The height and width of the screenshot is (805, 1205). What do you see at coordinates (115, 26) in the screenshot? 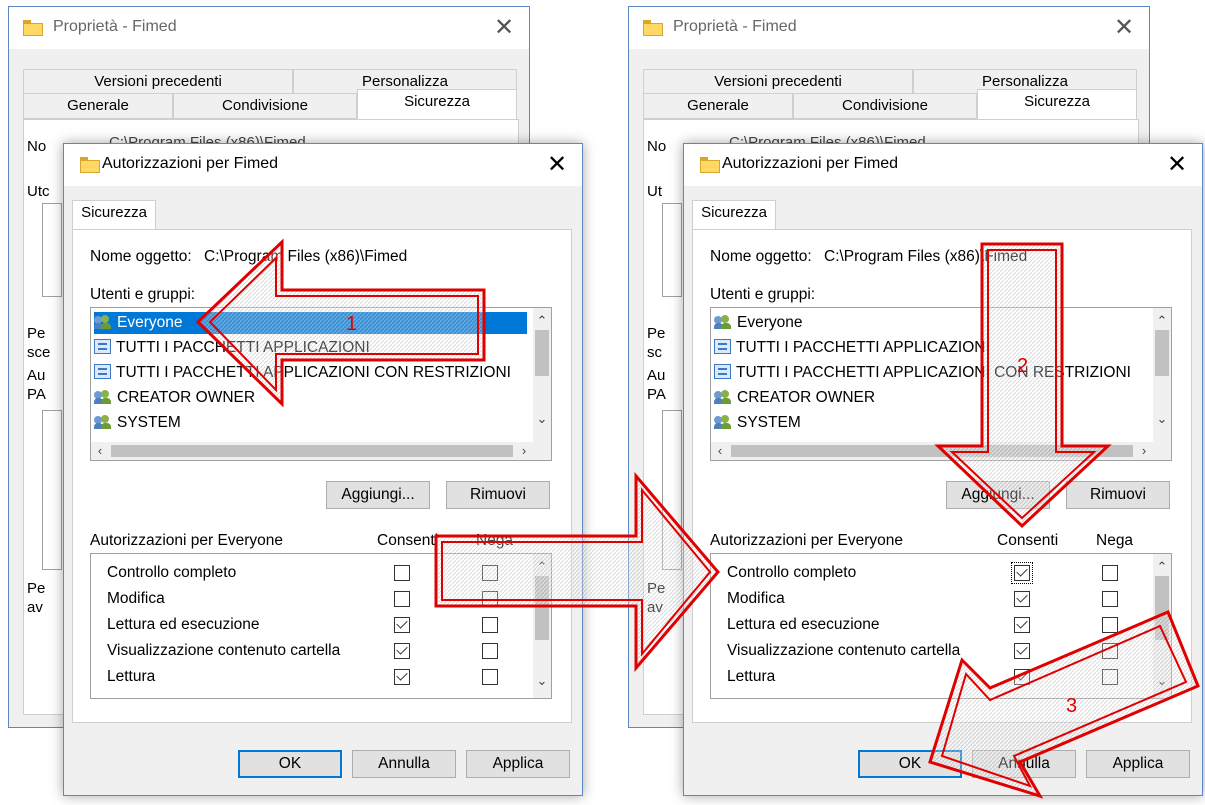
I see `properties-title: Proprietà - Fimed` at bounding box center [115, 26].